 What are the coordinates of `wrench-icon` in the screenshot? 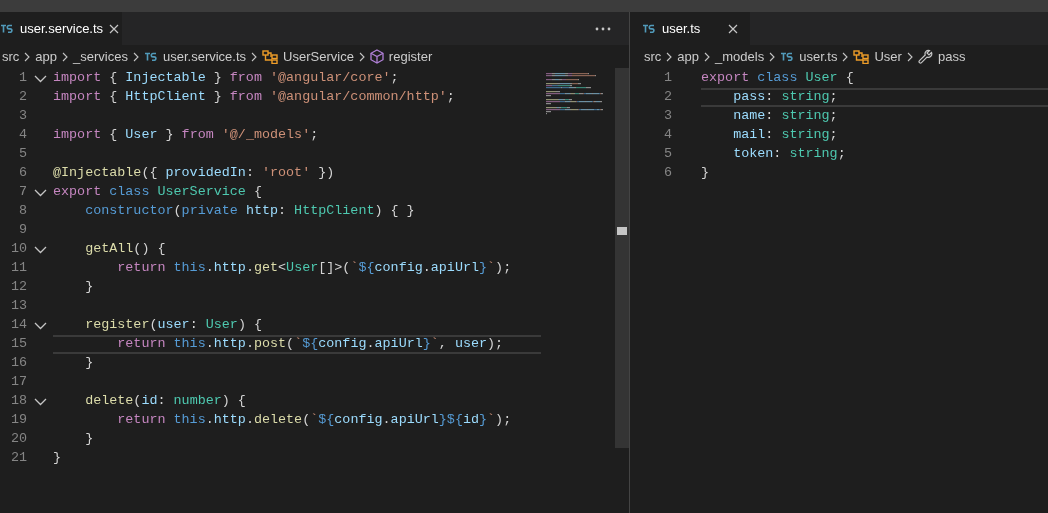 It's located at (925, 56).